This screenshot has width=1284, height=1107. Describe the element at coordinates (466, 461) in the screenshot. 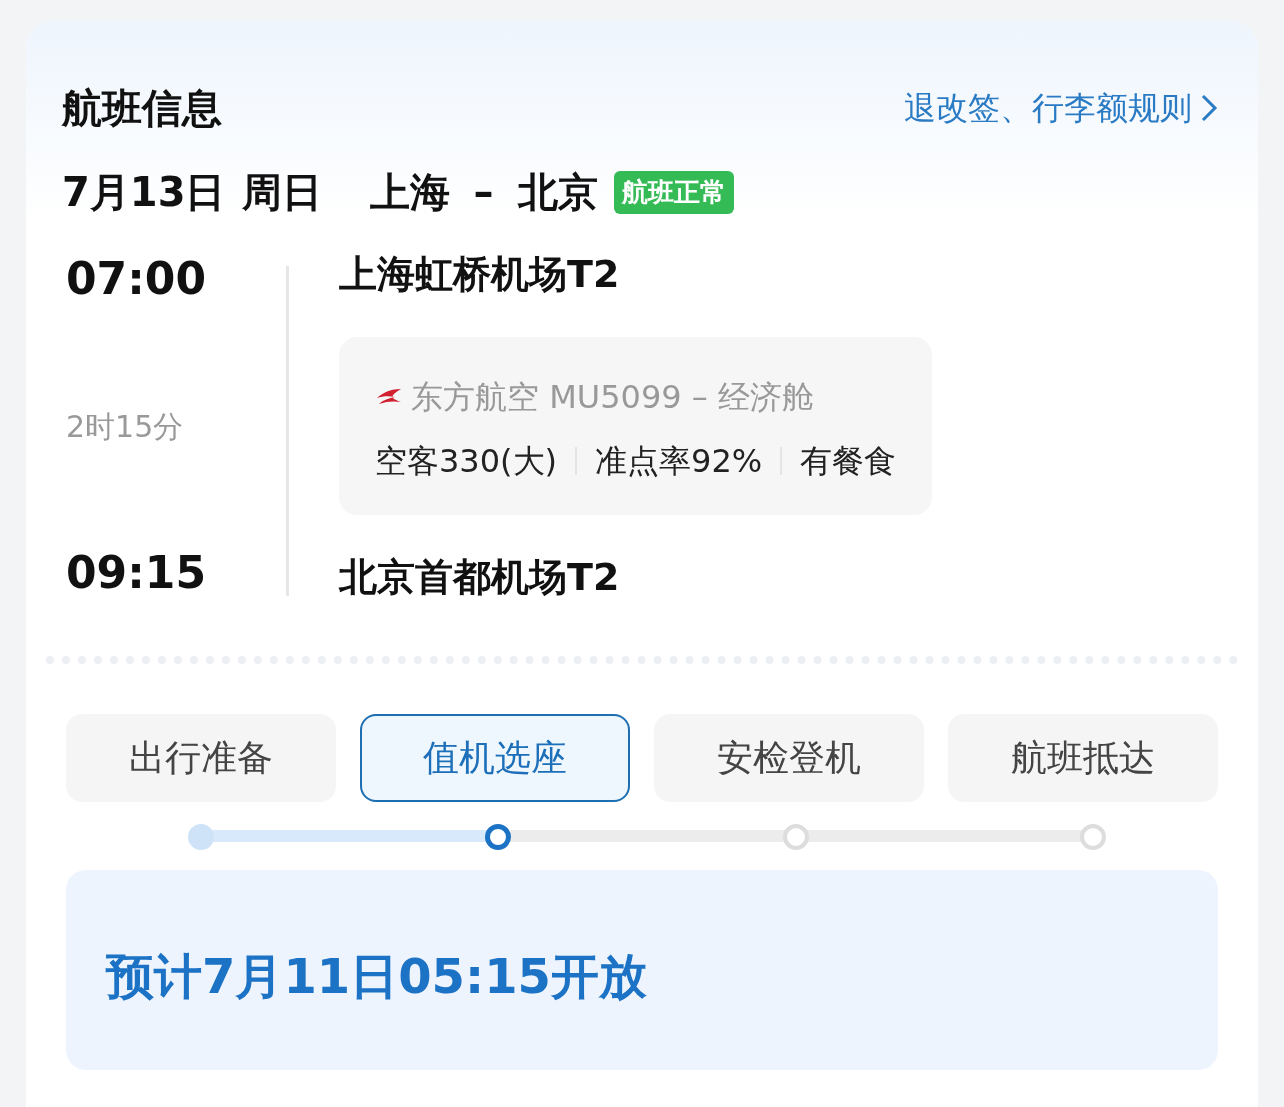

I see `aircraft-detail: 空客330(大)` at that location.